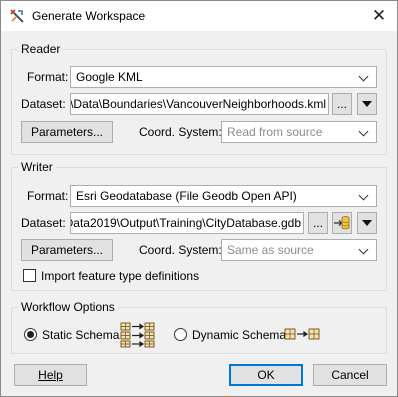 The width and height of the screenshot is (398, 397). I want to click on import-feature-types-label: Import feature type definitions, so click(120, 276).